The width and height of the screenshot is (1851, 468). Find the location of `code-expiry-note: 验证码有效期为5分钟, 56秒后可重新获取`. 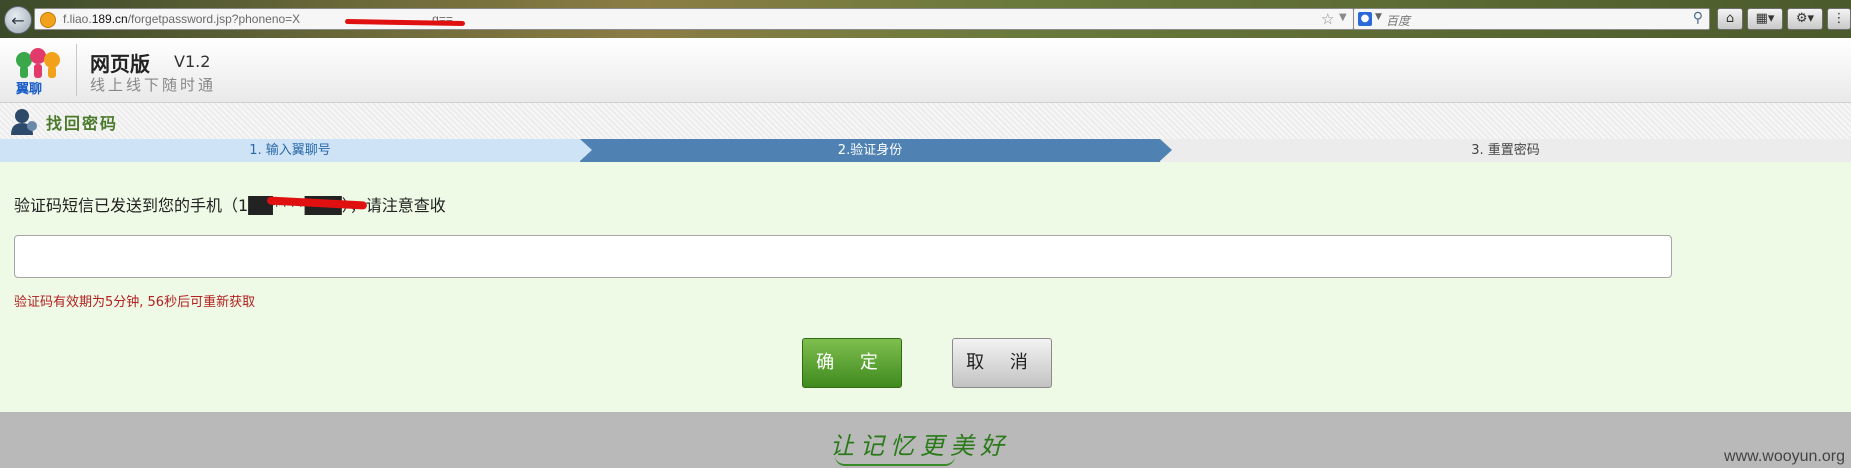

code-expiry-note: 验证码有效期为5分钟, 56秒后可重新获取 is located at coordinates (135, 302).